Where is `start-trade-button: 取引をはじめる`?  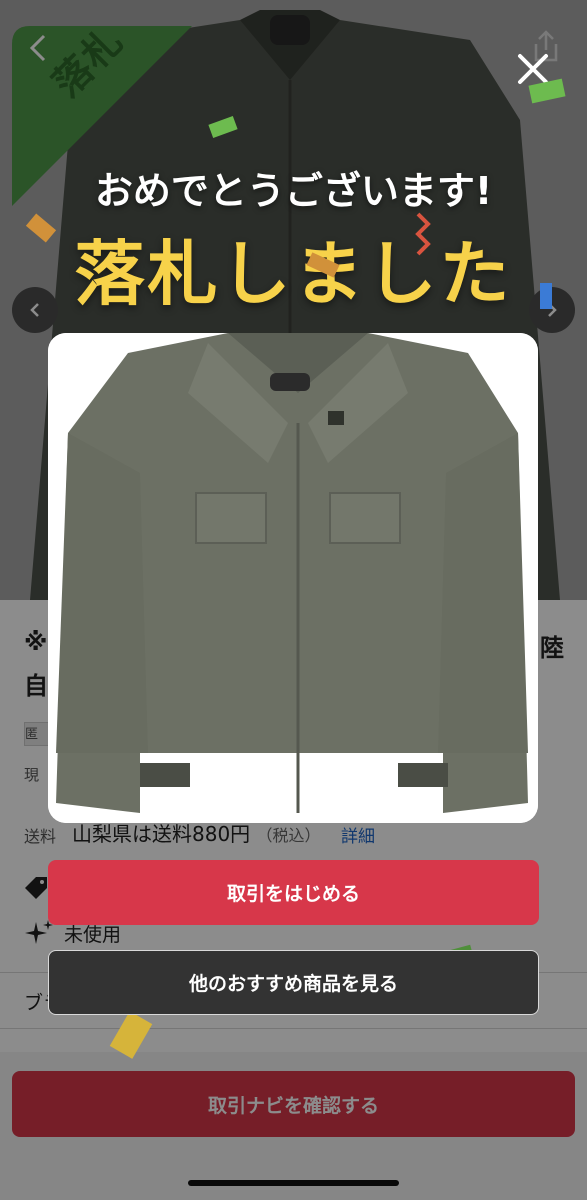
start-trade-button: 取引をはじめる is located at coordinates (293, 892).